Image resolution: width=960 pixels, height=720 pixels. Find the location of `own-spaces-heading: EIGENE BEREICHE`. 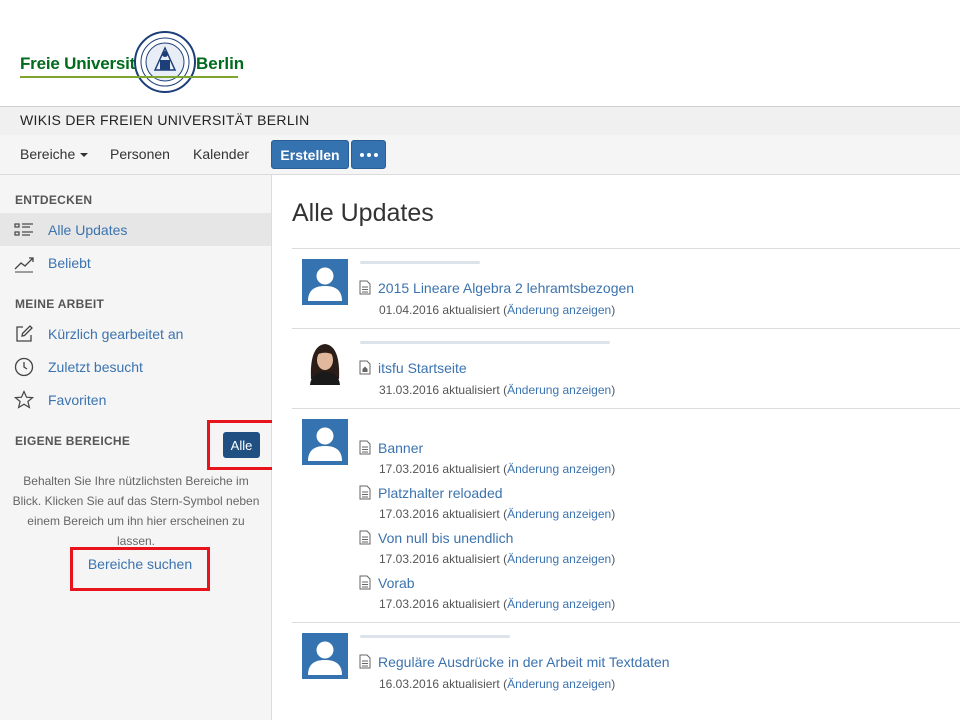

own-spaces-heading: EIGENE BEREICHE is located at coordinates (73, 441).